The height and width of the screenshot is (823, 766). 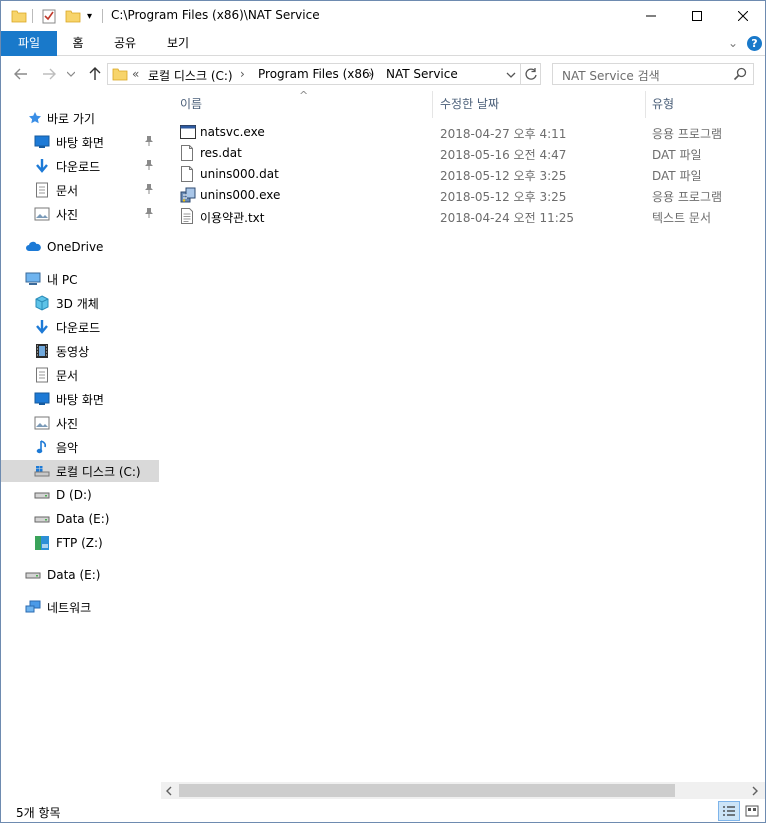 I want to click on file-type: DAT 파일, so click(x=677, y=176).